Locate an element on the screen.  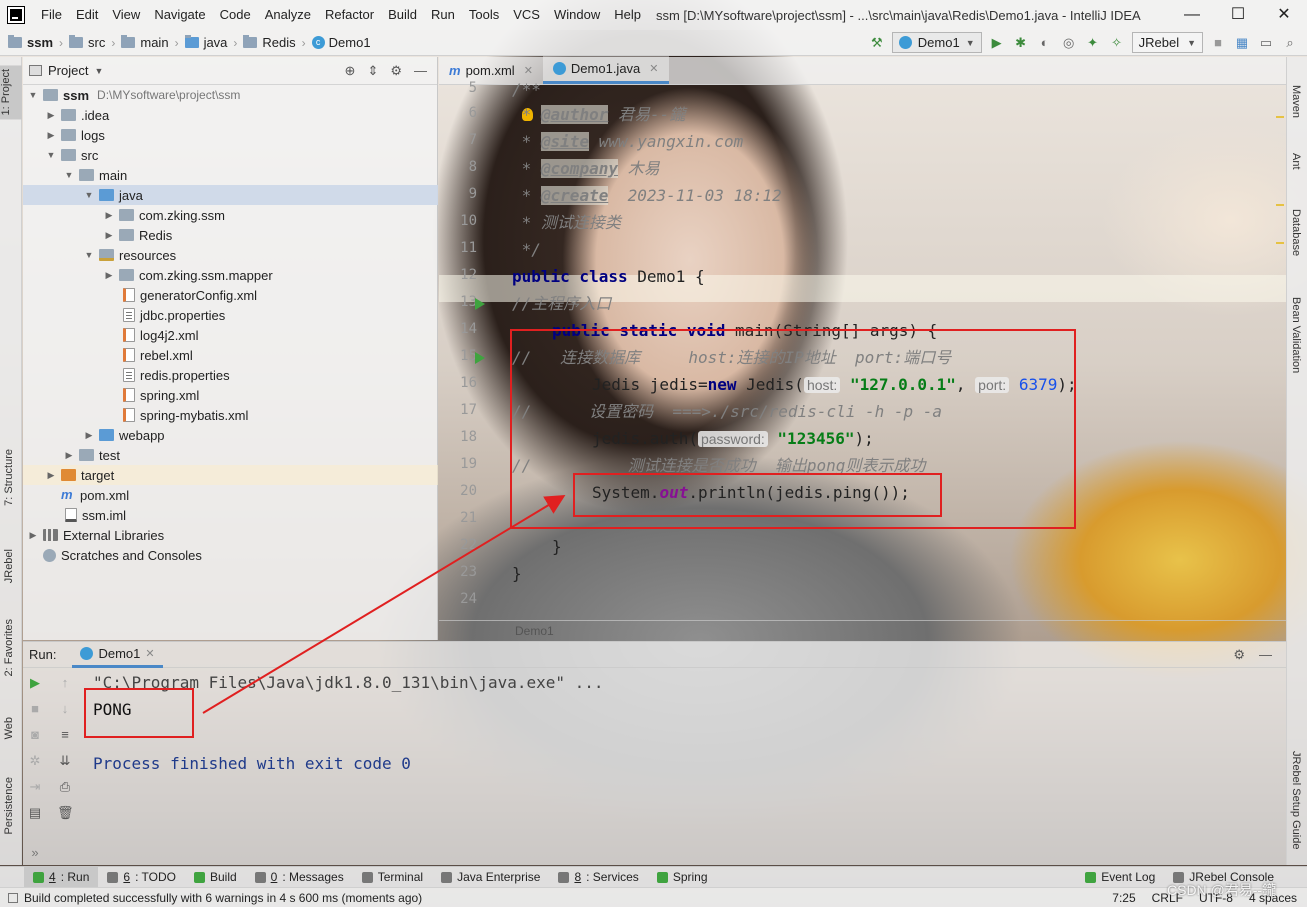
soft-wrap-icon: ≡ is located at coordinates (65, 735).